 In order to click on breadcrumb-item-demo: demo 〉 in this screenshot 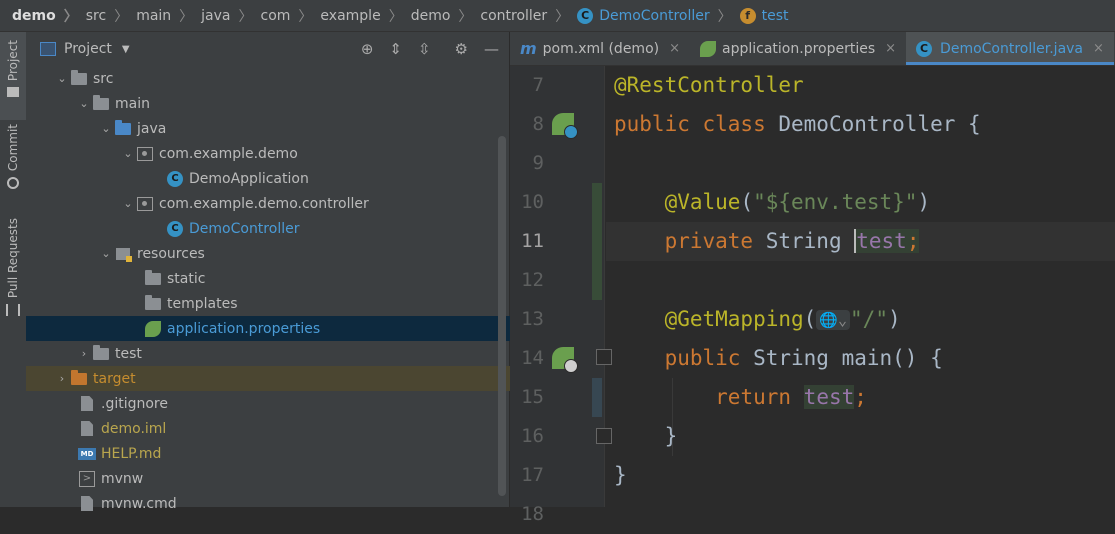, I will do `click(446, 16)`.